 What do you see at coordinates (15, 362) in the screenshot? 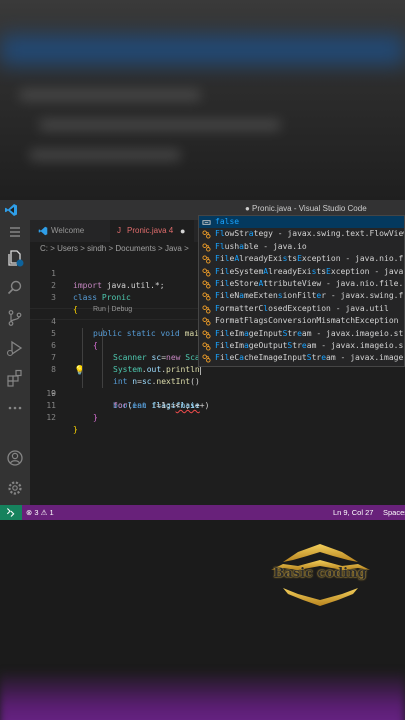
I see `activity-bar` at bounding box center [15, 362].